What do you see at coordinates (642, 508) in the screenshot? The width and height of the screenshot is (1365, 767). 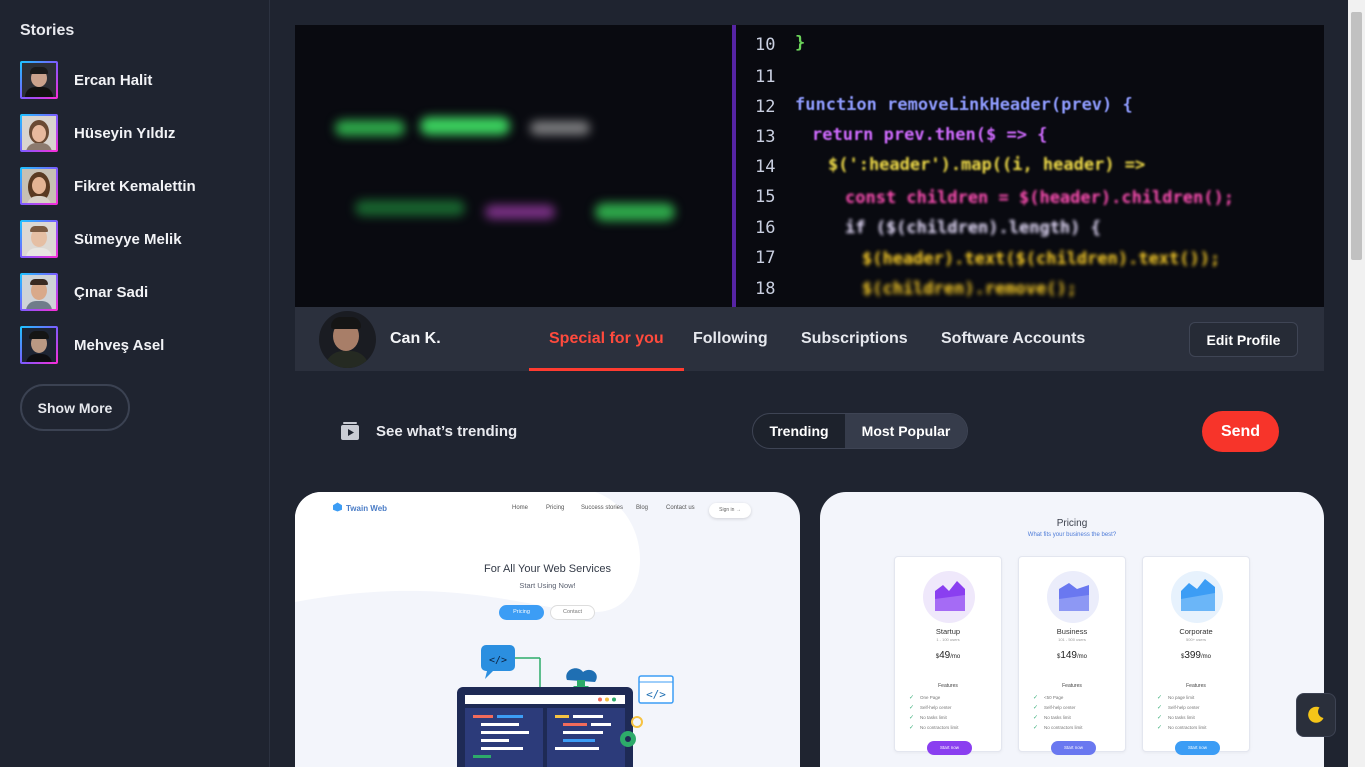 I see `mini-nav-item: Blog` at bounding box center [642, 508].